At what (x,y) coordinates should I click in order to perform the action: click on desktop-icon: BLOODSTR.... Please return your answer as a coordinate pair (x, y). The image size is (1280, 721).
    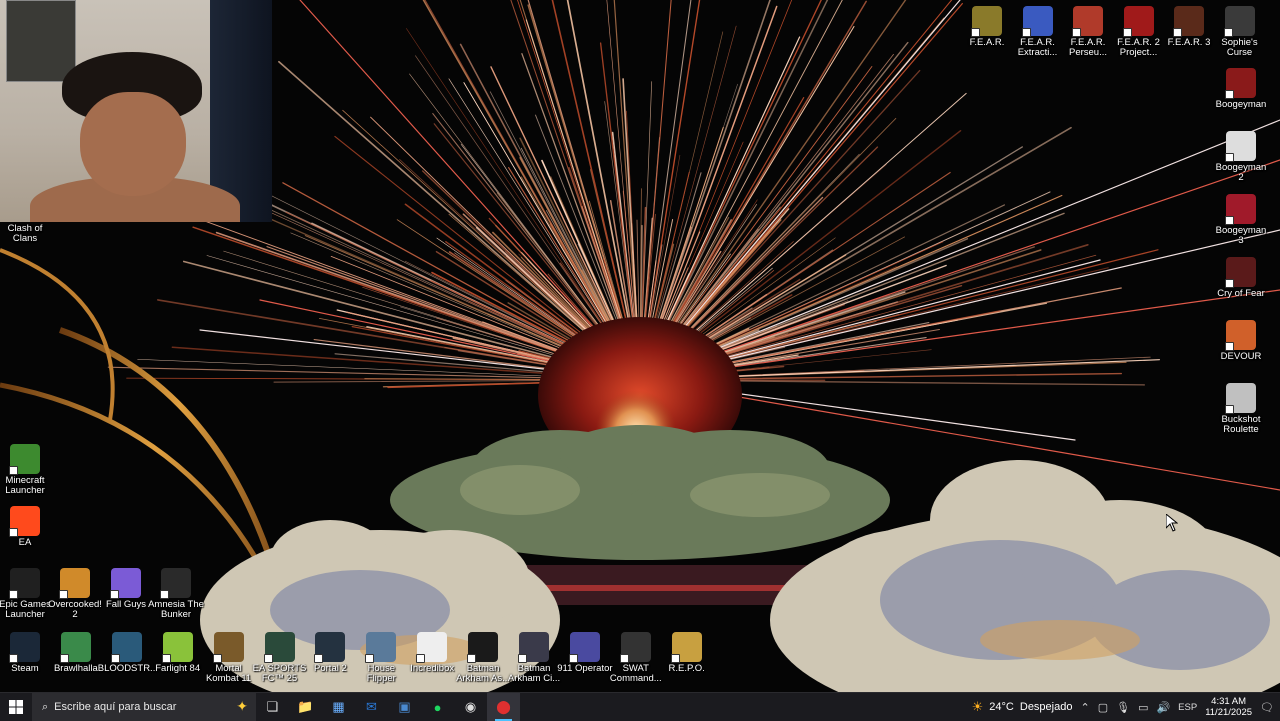
    Looking at the image, I should click on (127, 653).